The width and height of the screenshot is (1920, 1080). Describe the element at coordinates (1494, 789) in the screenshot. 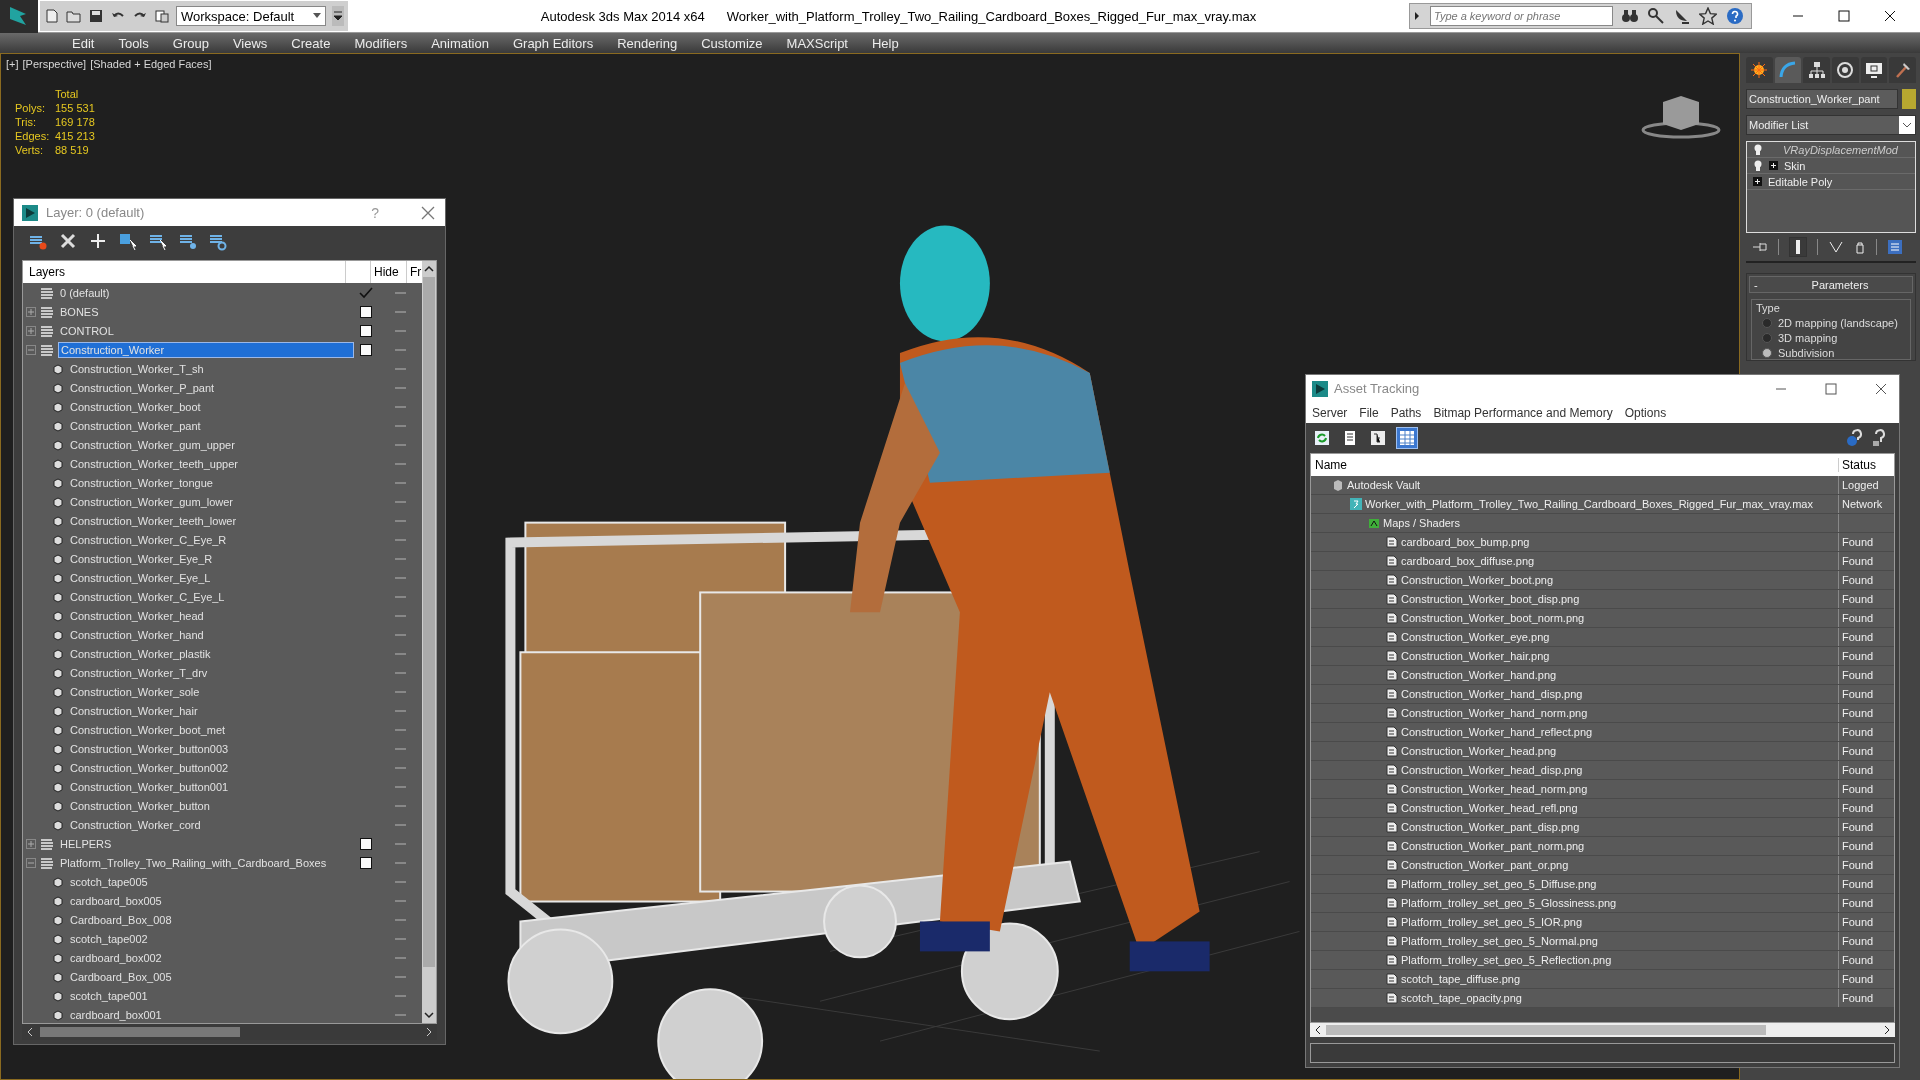

I see `asset-name: Construction_Worker_head_norm.png` at that location.